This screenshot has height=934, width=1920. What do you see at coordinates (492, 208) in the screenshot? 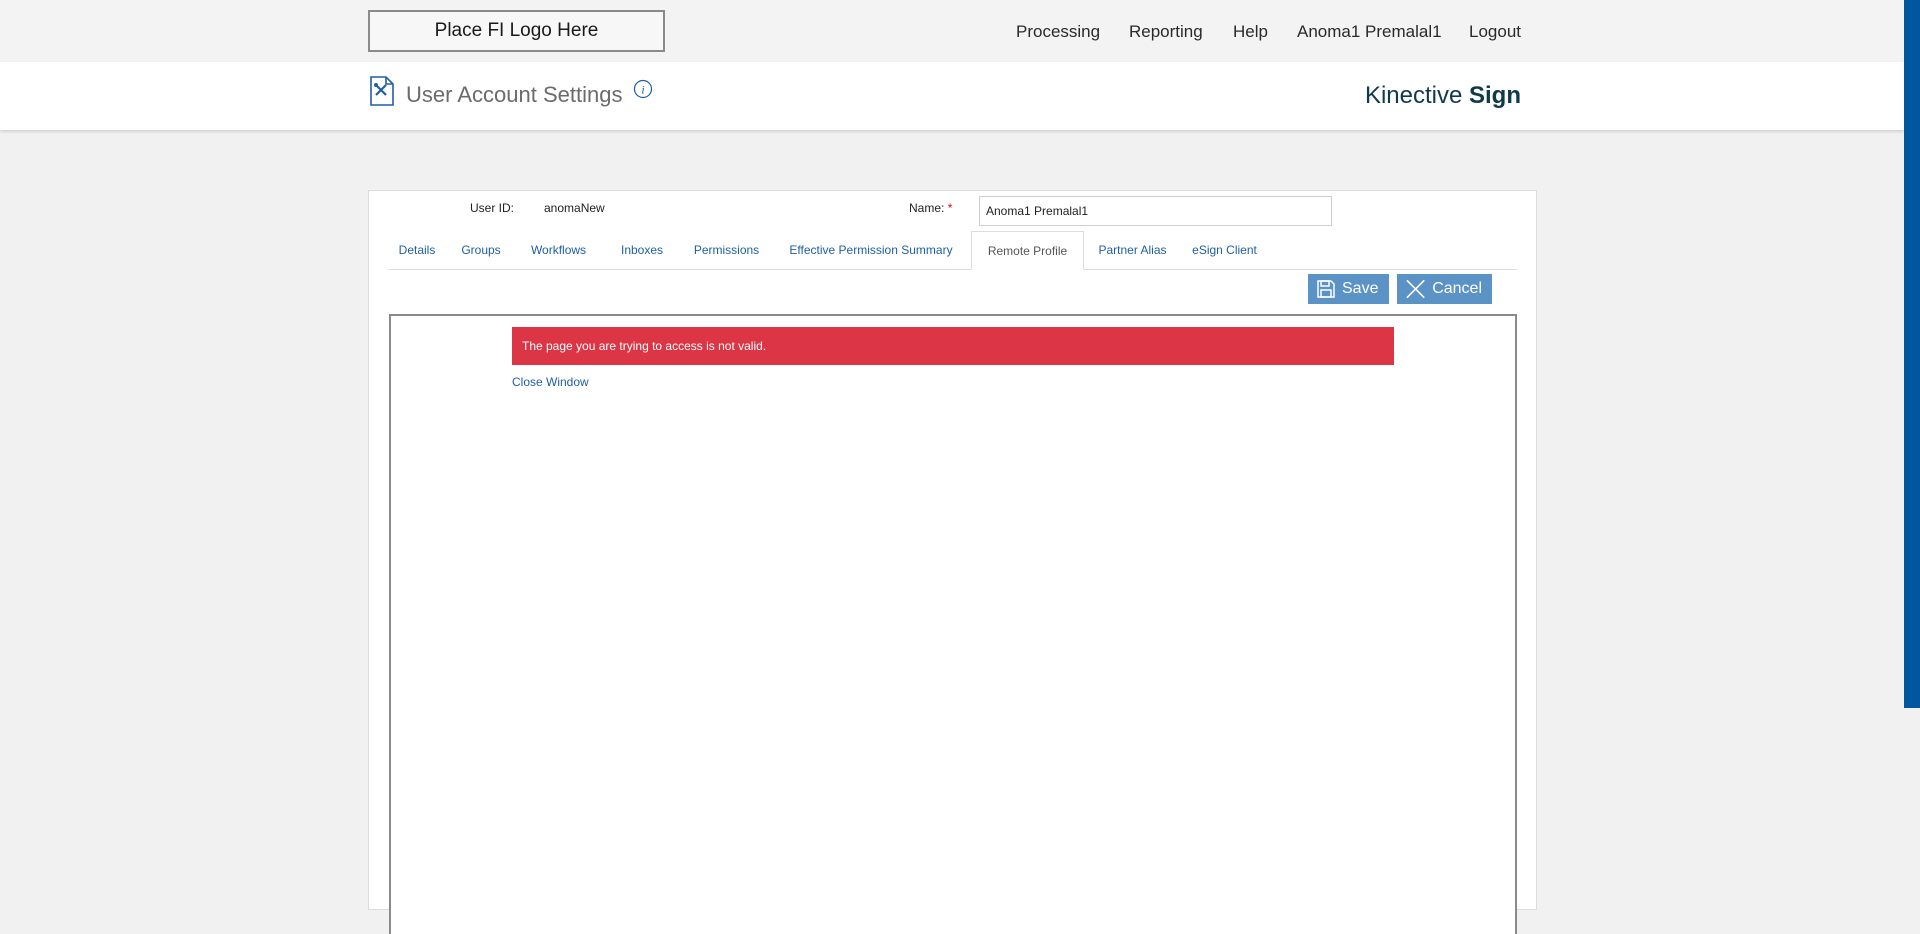
I see `user-id-label: User ID:` at bounding box center [492, 208].